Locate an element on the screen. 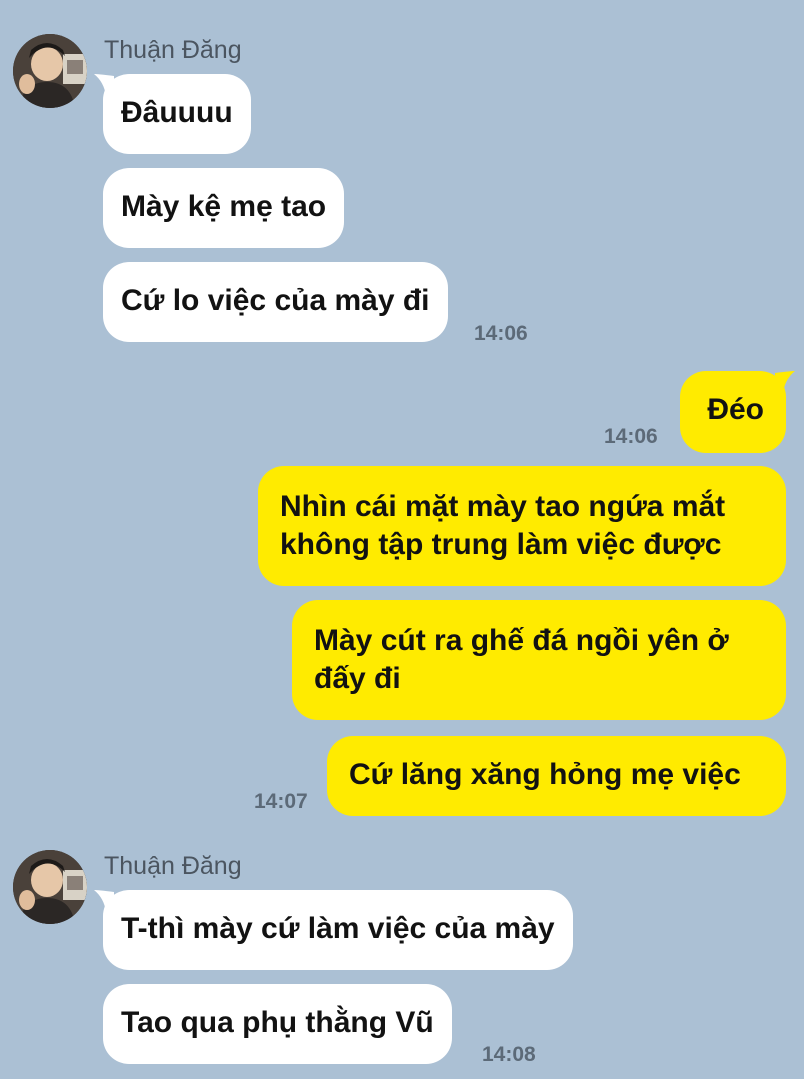  message-bubble: Đâuuuu is located at coordinates (177, 114).